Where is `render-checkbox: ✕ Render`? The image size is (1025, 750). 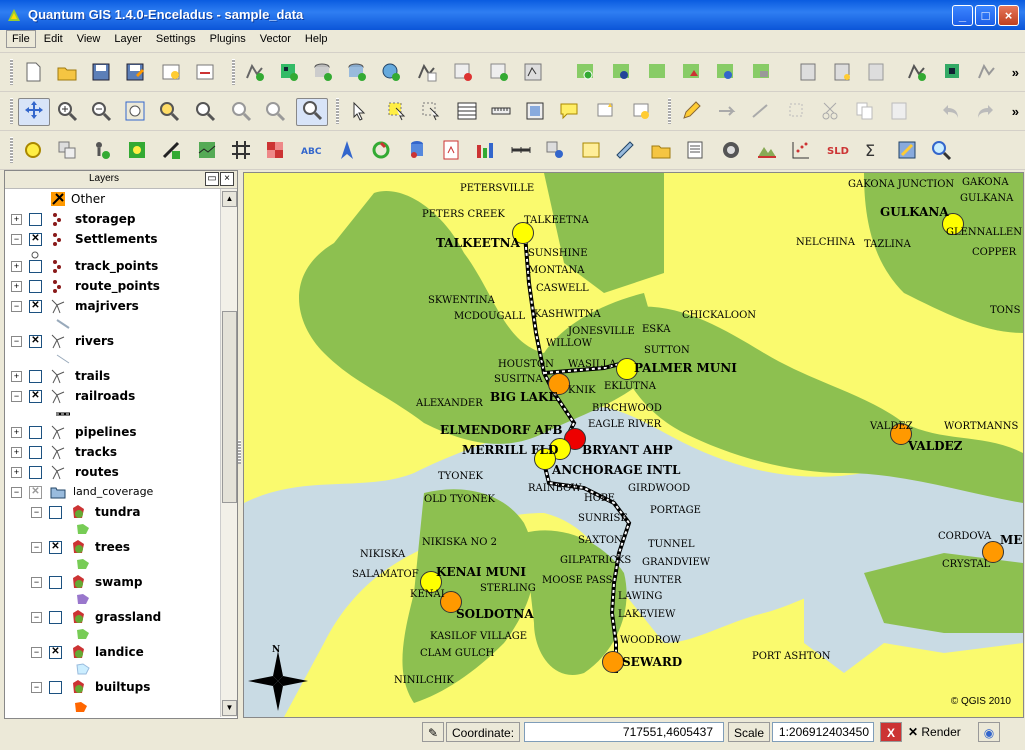 render-checkbox: ✕ Render is located at coordinates (939, 732).